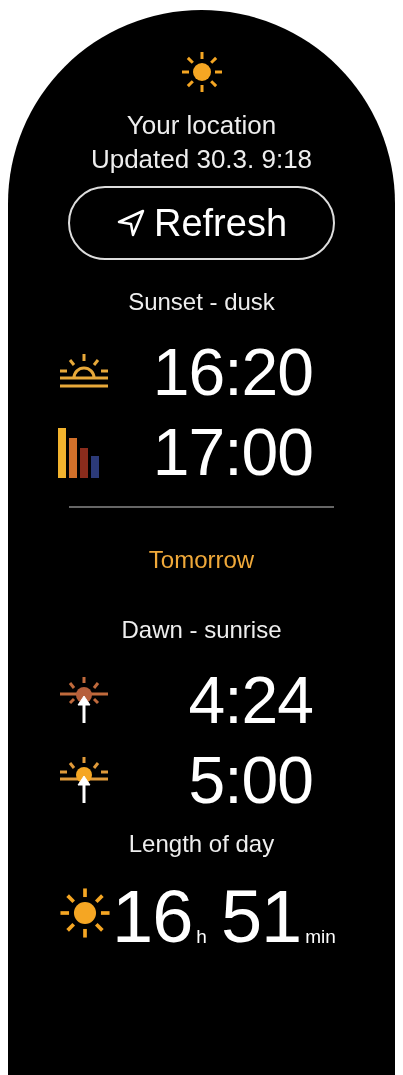 The height and width of the screenshot is (1075, 403). I want to click on time-text: 16:20, so click(232, 372).